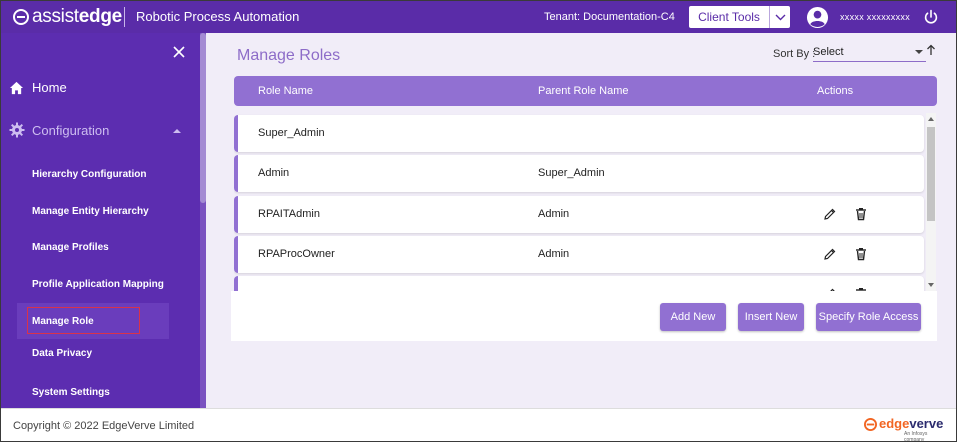 The image size is (957, 442). I want to click on sidebar-item-manage-profiles: Manage Profiles, so click(70, 247).